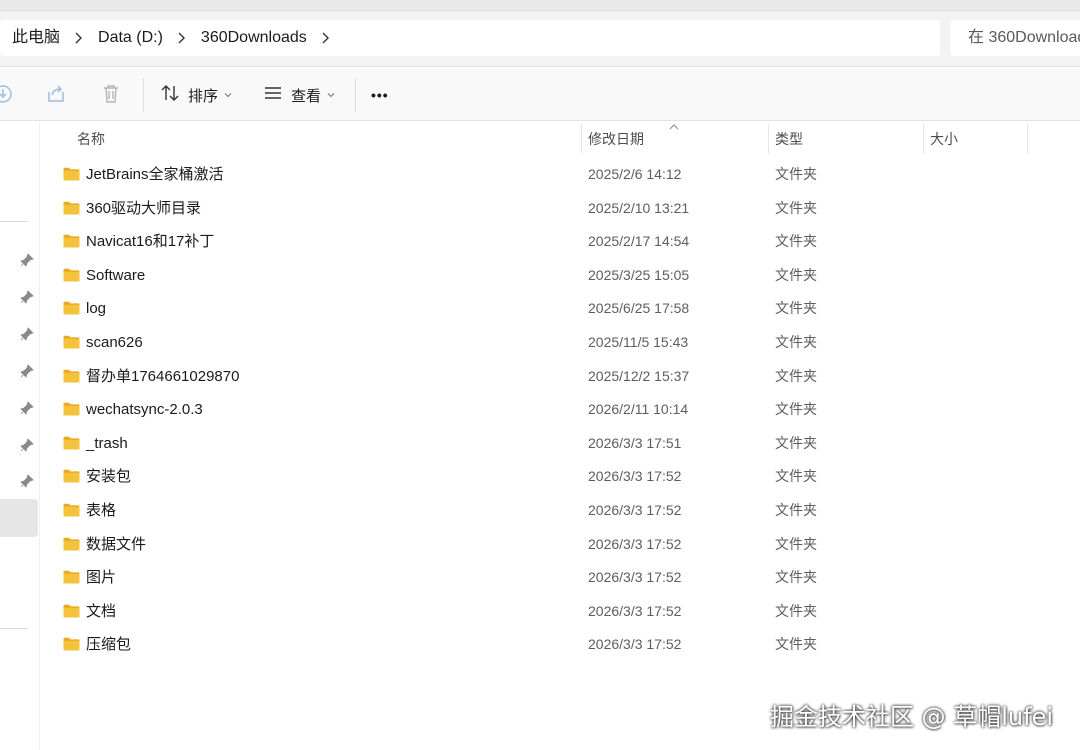 This screenshot has height=750, width=1080. Describe the element at coordinates (254, 38) in the screenshot. I see `breadcrumb-item-folder: 360Downloads` at that location.